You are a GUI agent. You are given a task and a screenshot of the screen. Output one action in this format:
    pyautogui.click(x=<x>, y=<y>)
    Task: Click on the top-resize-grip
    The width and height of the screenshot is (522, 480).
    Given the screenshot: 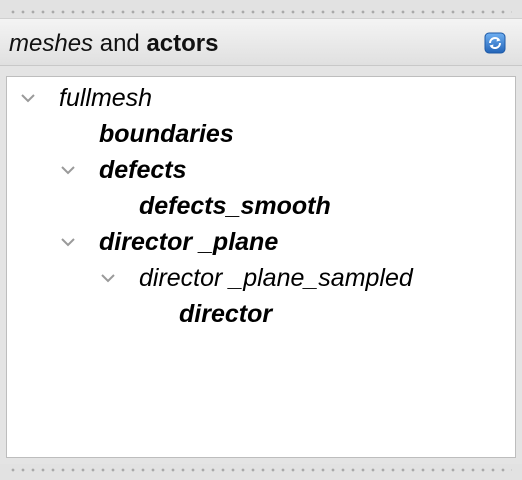 What is the action you would take?
    pyautogui.click(x=261, y=9)
    